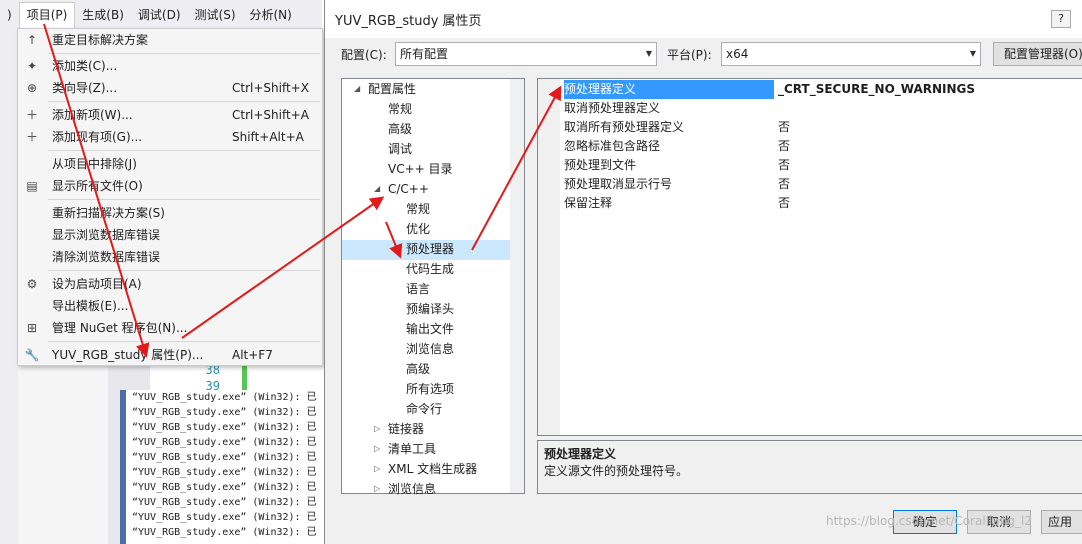 The height and width of the screenshot is (544, 1082). Describe the element at coordinates (394, 240) in the screenshot. I see `arrow-cpp-to-preprocessor` at that location.